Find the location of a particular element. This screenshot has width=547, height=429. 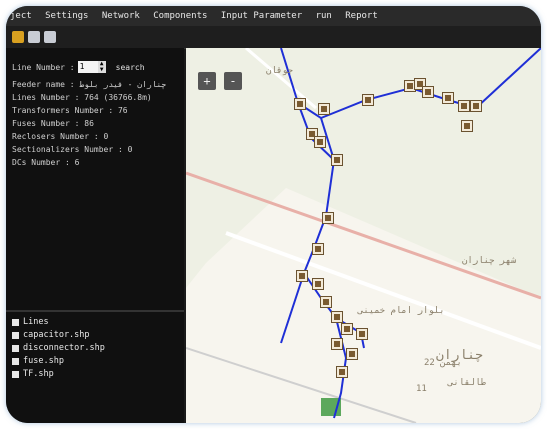

reclosers-number-row: Reclosers Number : 0 is located at coordinates (95, 136).